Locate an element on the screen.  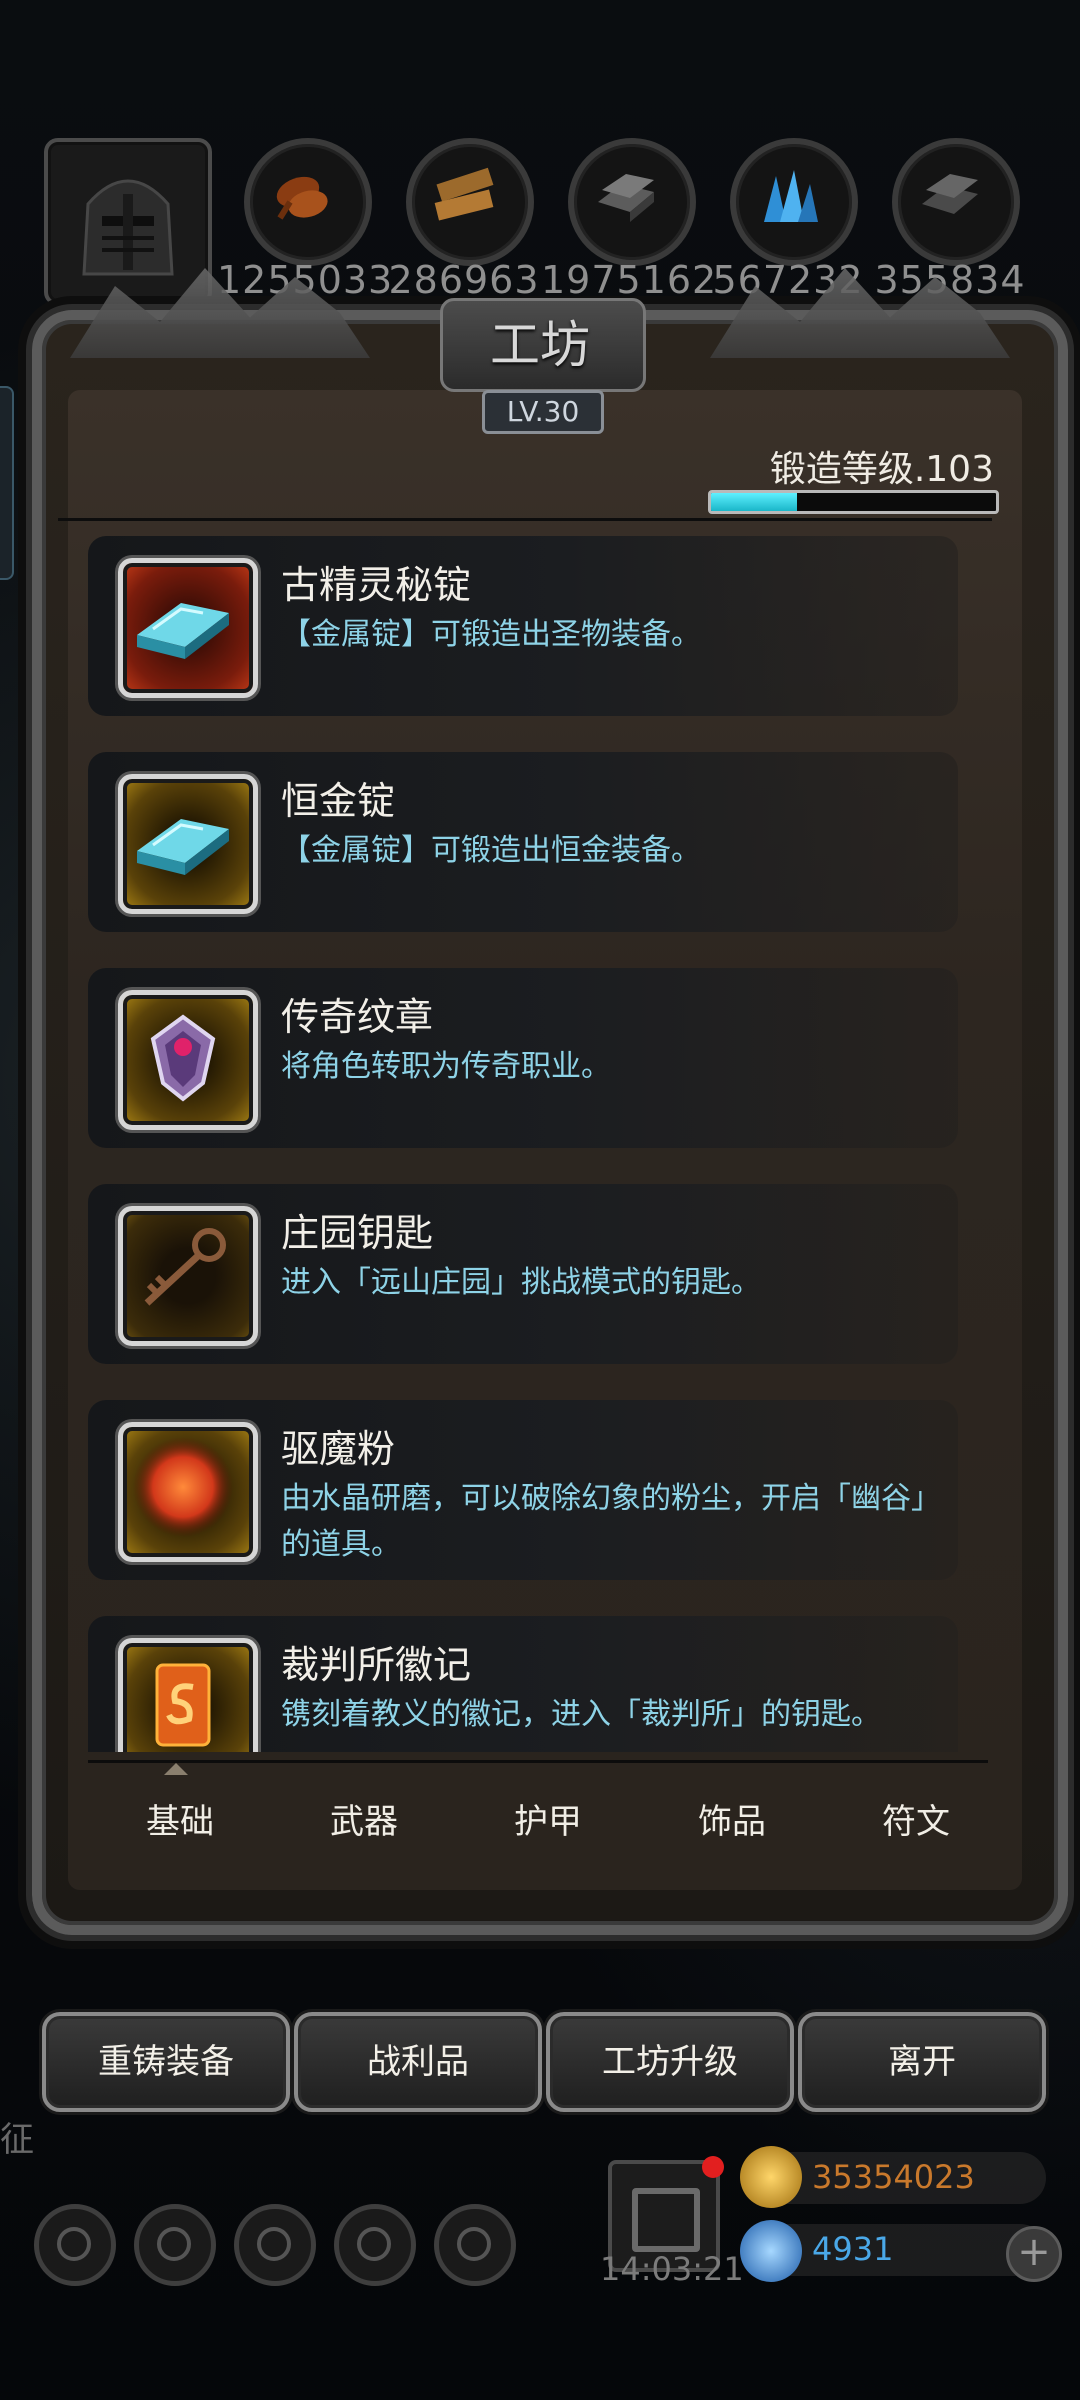
gold-coin-icon is located at coordinates (771, 2177).